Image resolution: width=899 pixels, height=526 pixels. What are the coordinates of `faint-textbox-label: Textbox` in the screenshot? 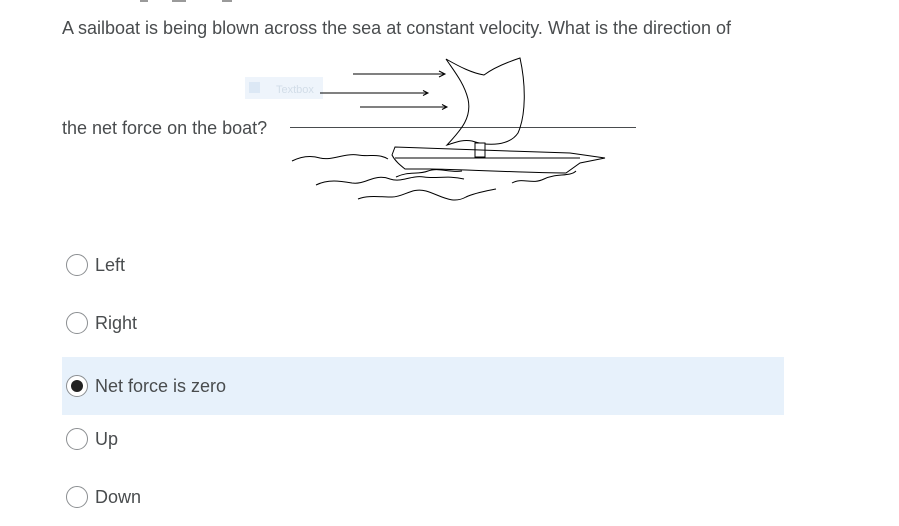 It's located at (295, 90).